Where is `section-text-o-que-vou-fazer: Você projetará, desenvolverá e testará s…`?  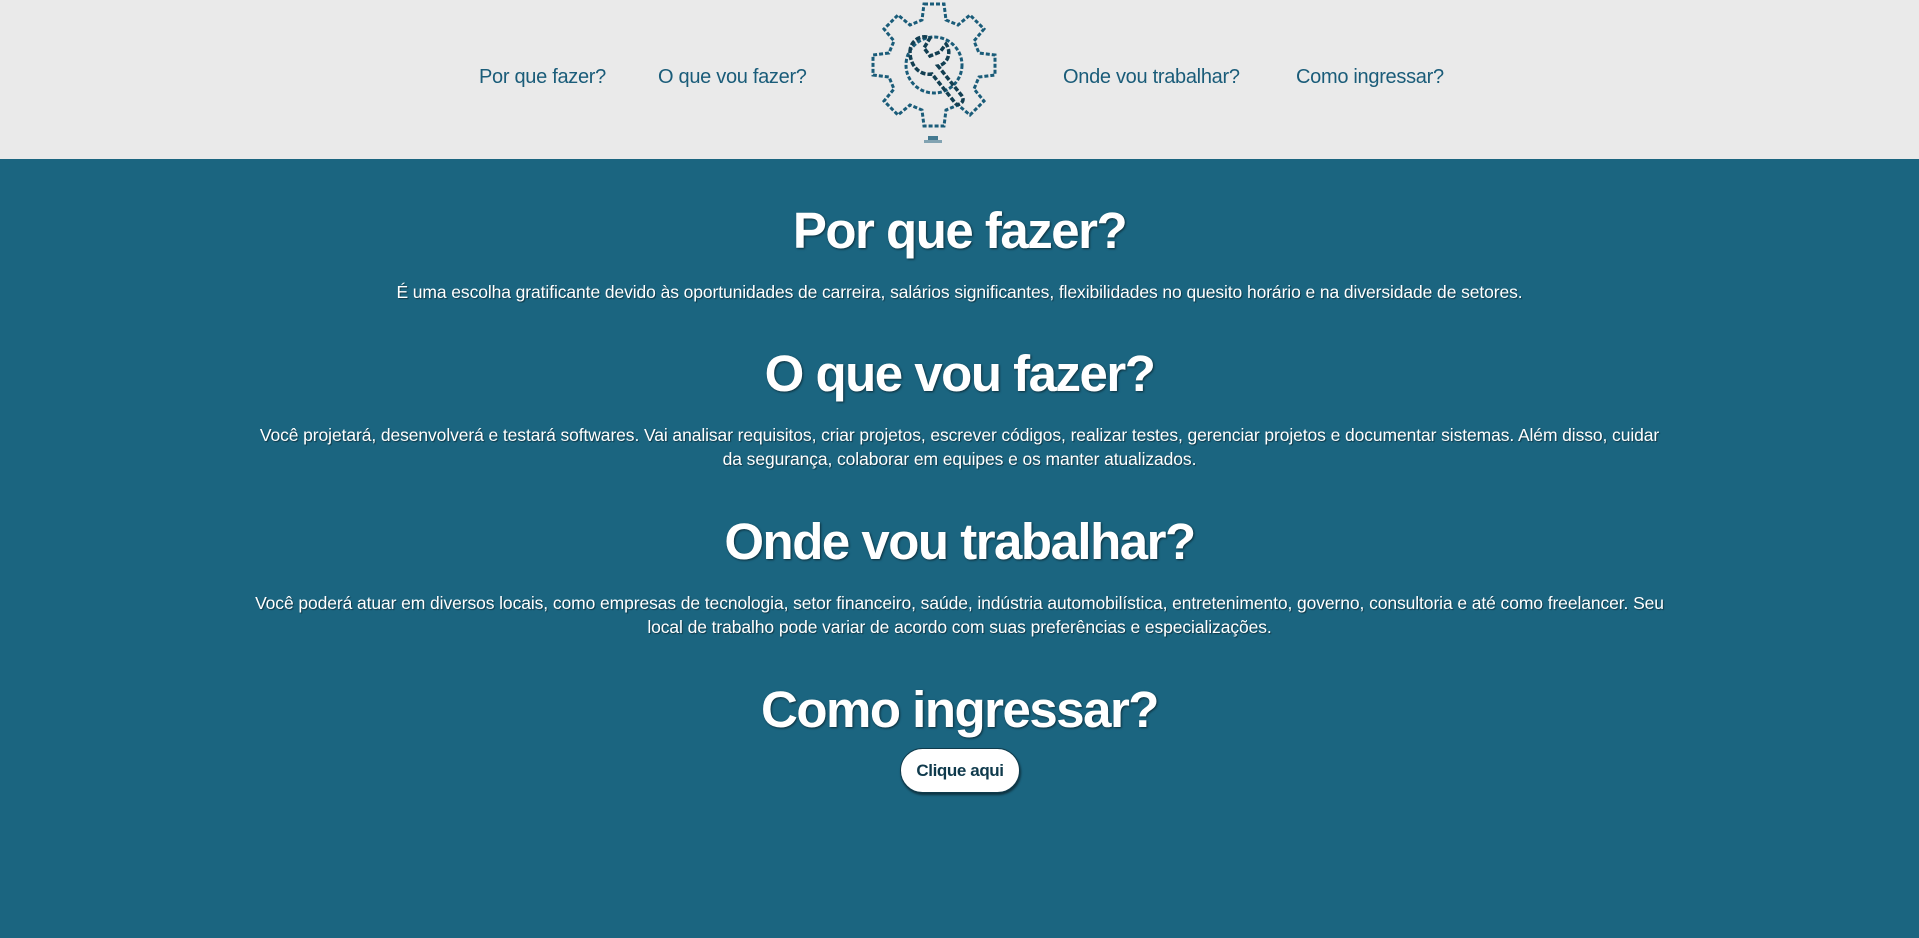 section-text-o-que-vou-fazer: Você projetará, desenvolverá e testará s… is located at coordinates (959, 447).